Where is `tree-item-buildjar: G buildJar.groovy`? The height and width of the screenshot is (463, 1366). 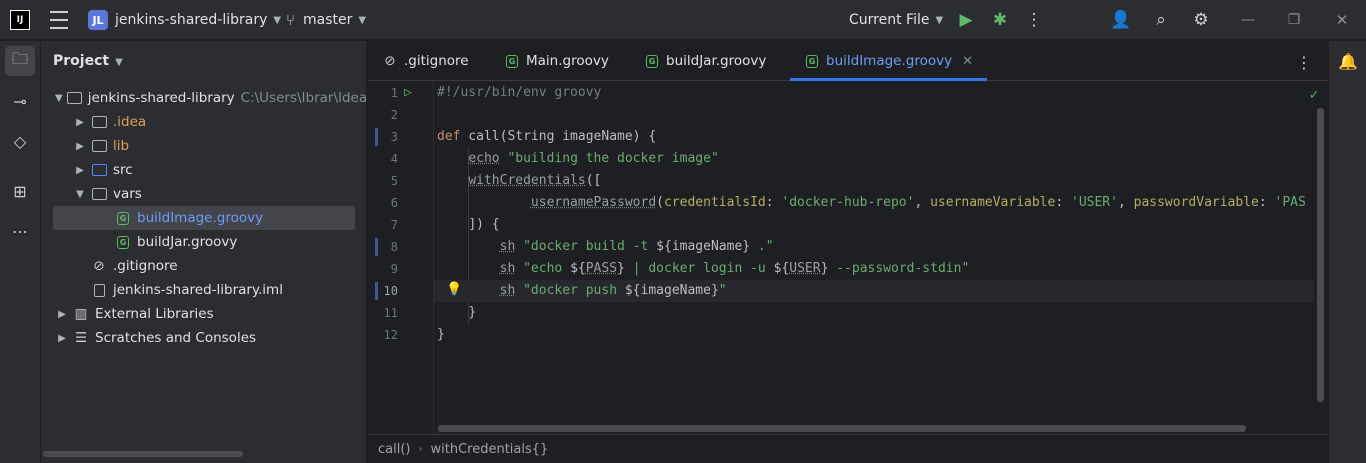 tree-item-buildjar: G buildJar.groovy is located at coordinates (204, 242).